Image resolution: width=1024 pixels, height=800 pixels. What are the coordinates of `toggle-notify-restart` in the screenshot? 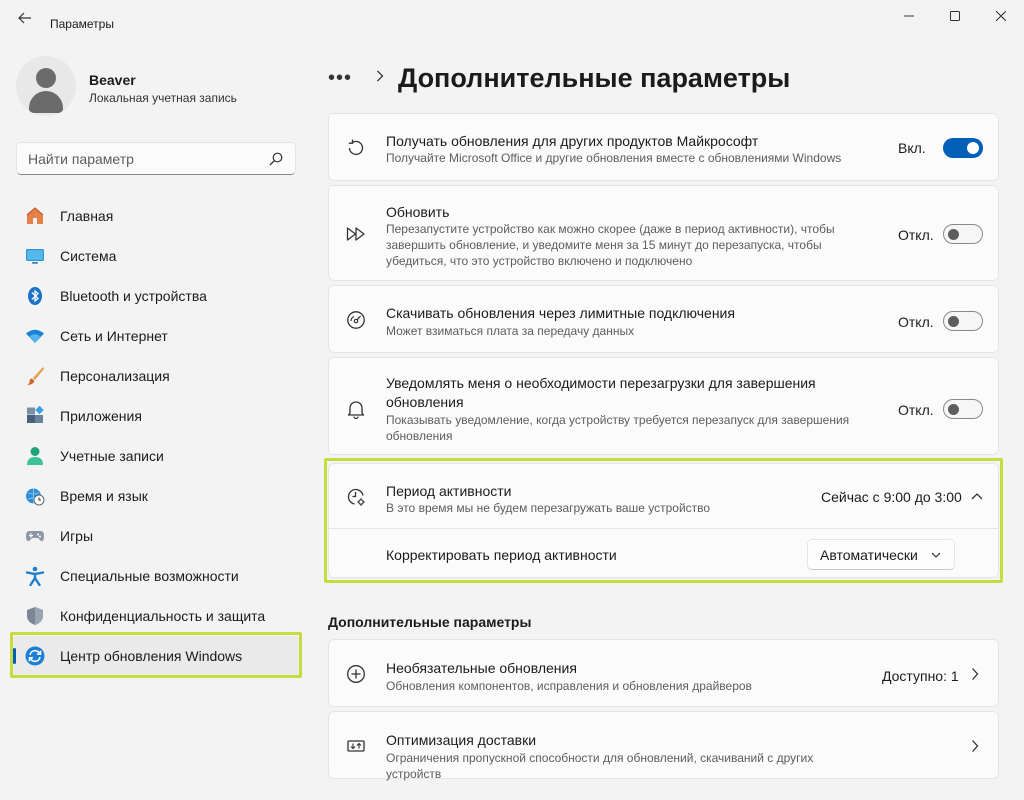 It's located at (963, 409).